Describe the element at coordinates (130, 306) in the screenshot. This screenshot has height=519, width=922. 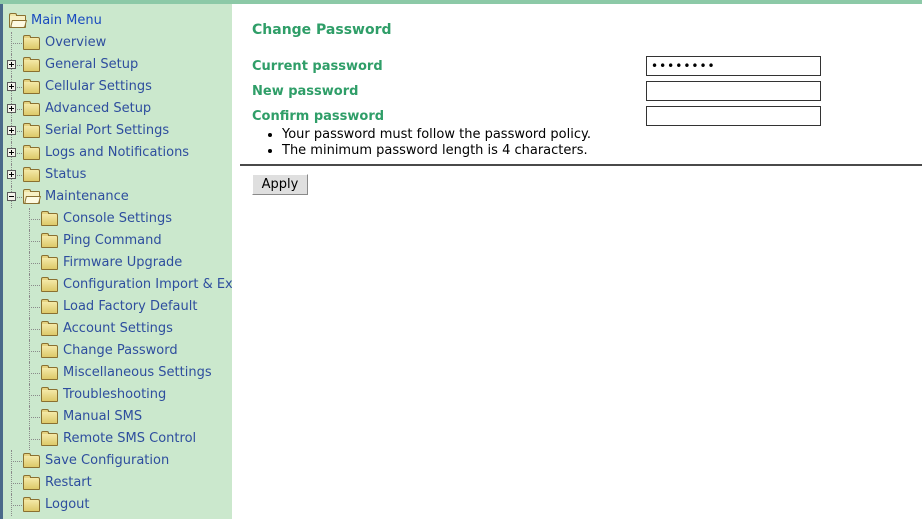
I see `sidebar-item-label: Load Factory Default` at that location.